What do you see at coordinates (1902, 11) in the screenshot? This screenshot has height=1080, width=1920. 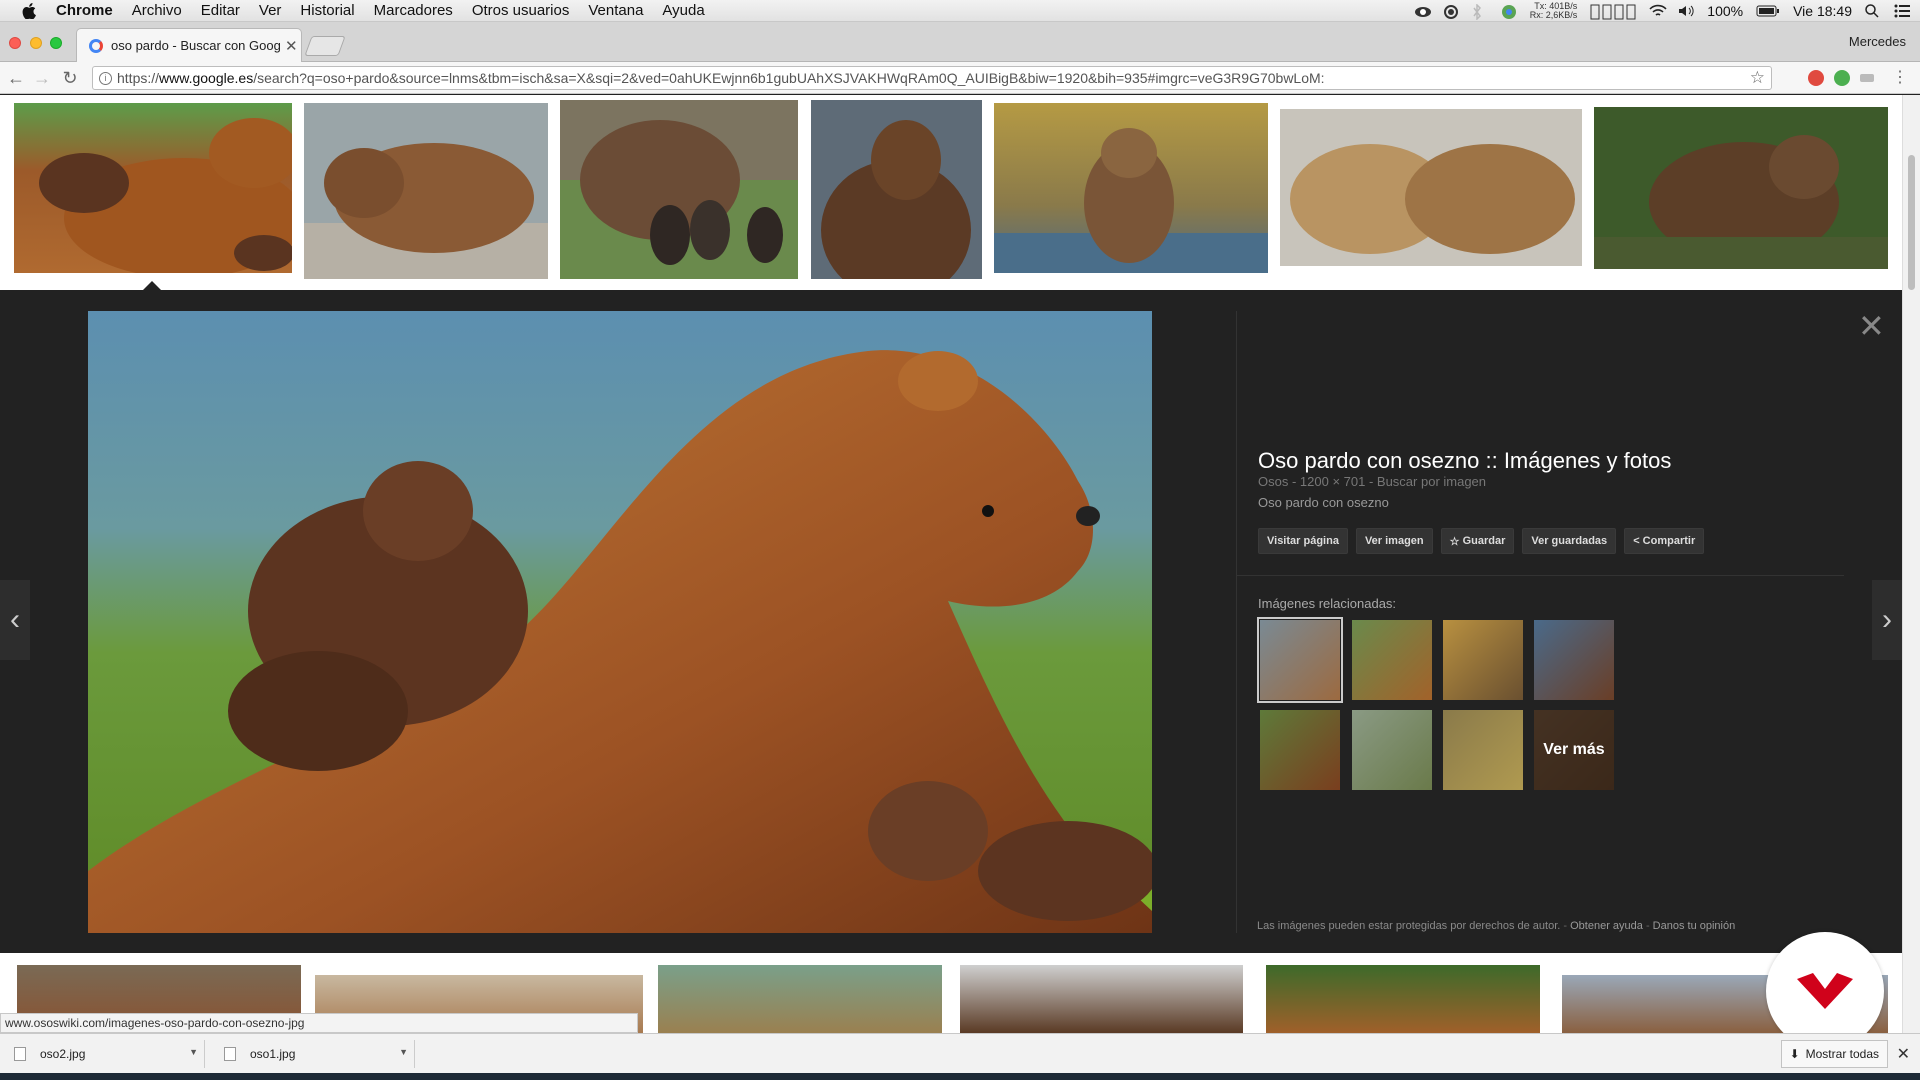 I see `notification-center-icon` at bounding box center [1902, 11].